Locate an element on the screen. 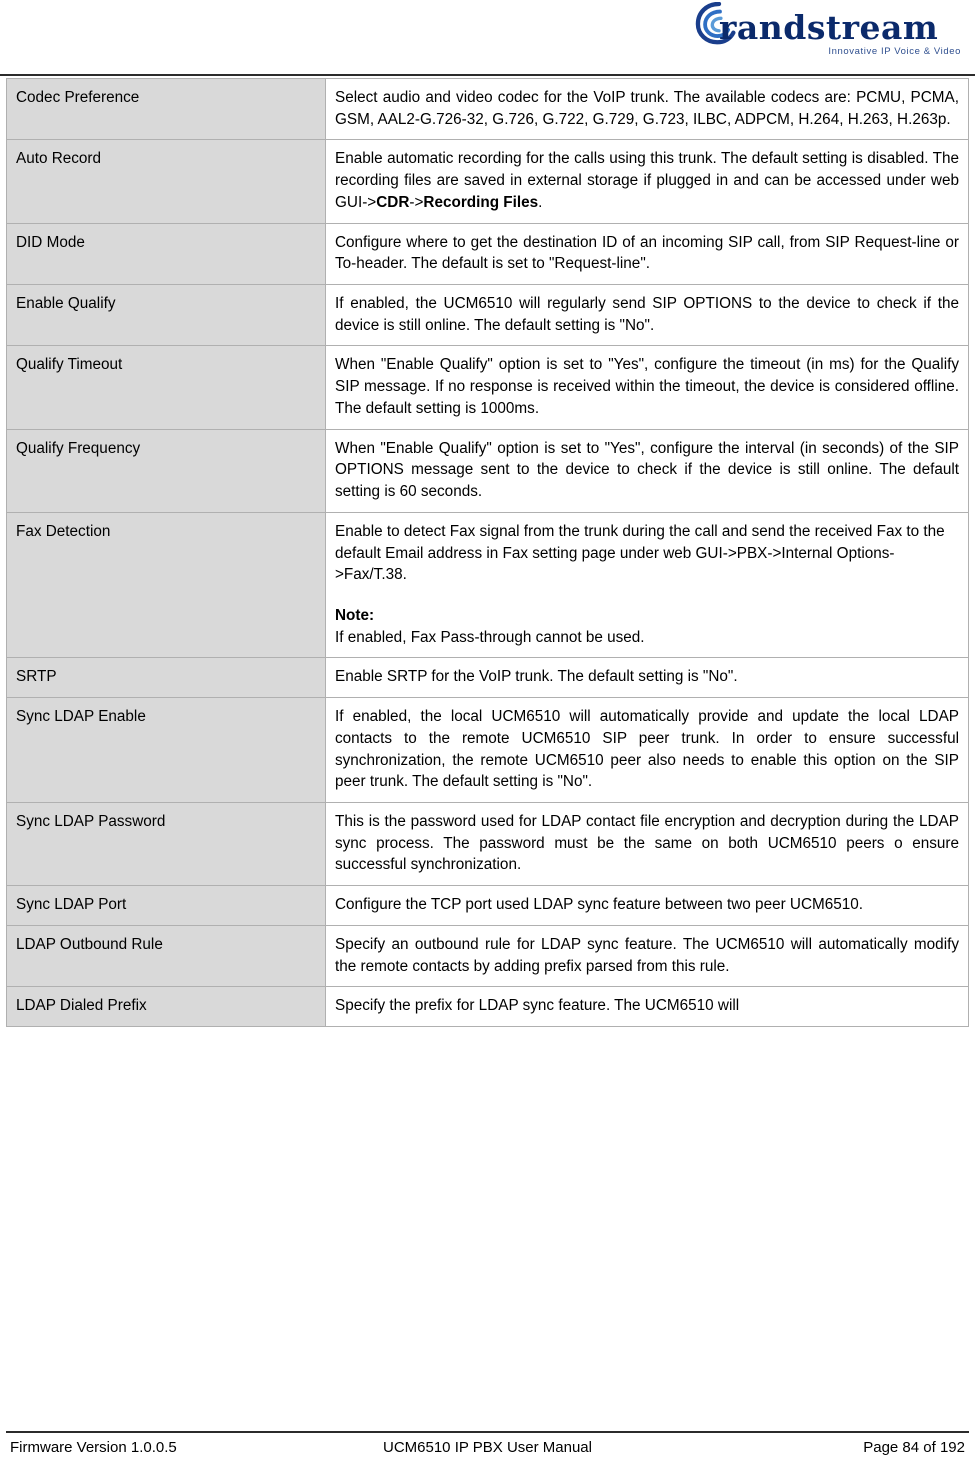 This screenshot has width=975, height=1470. row-label: DID Mode is located at coordinates (166, 254).